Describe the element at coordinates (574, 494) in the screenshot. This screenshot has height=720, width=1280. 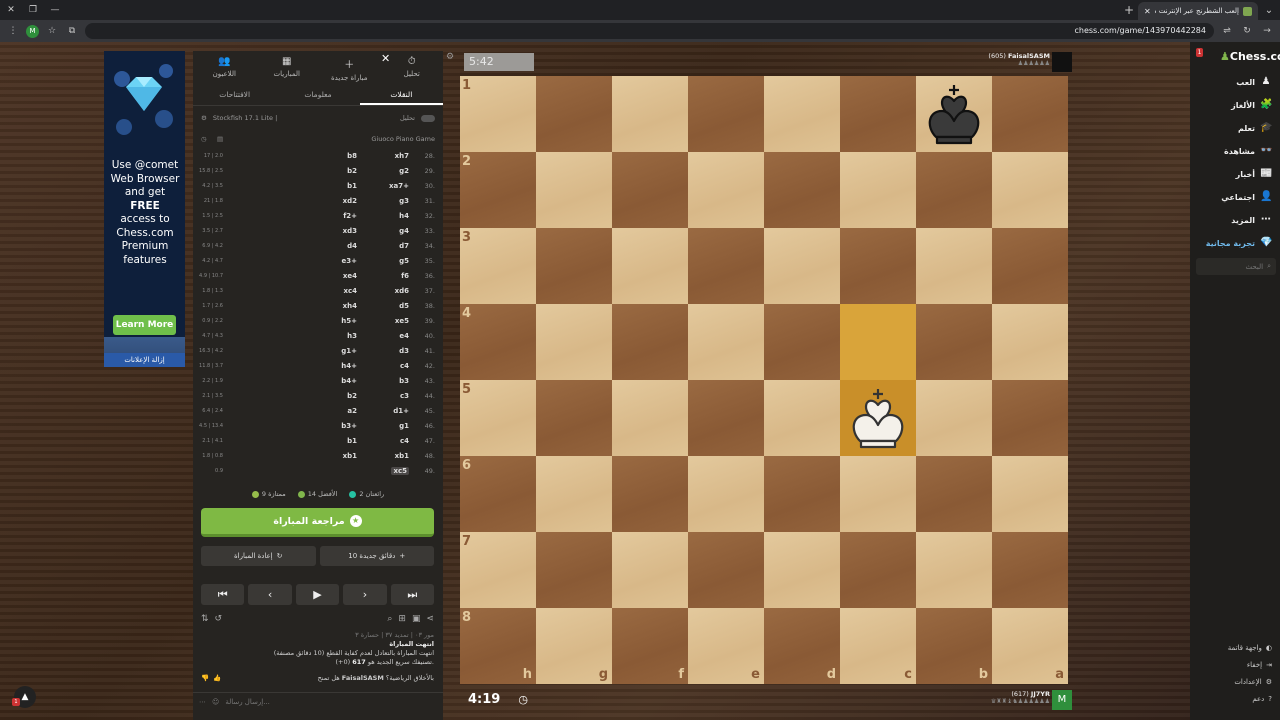
I see `square-g6` at that location.